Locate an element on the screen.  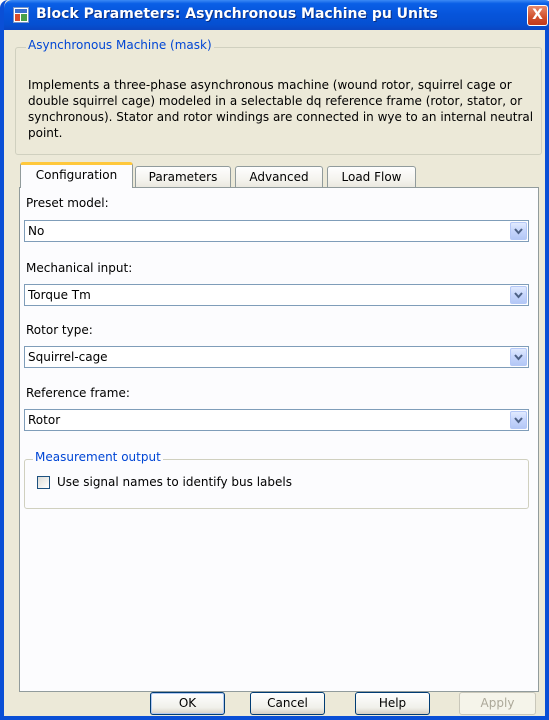
tab-parameters: Parameters is located at coordinates (183, 177).